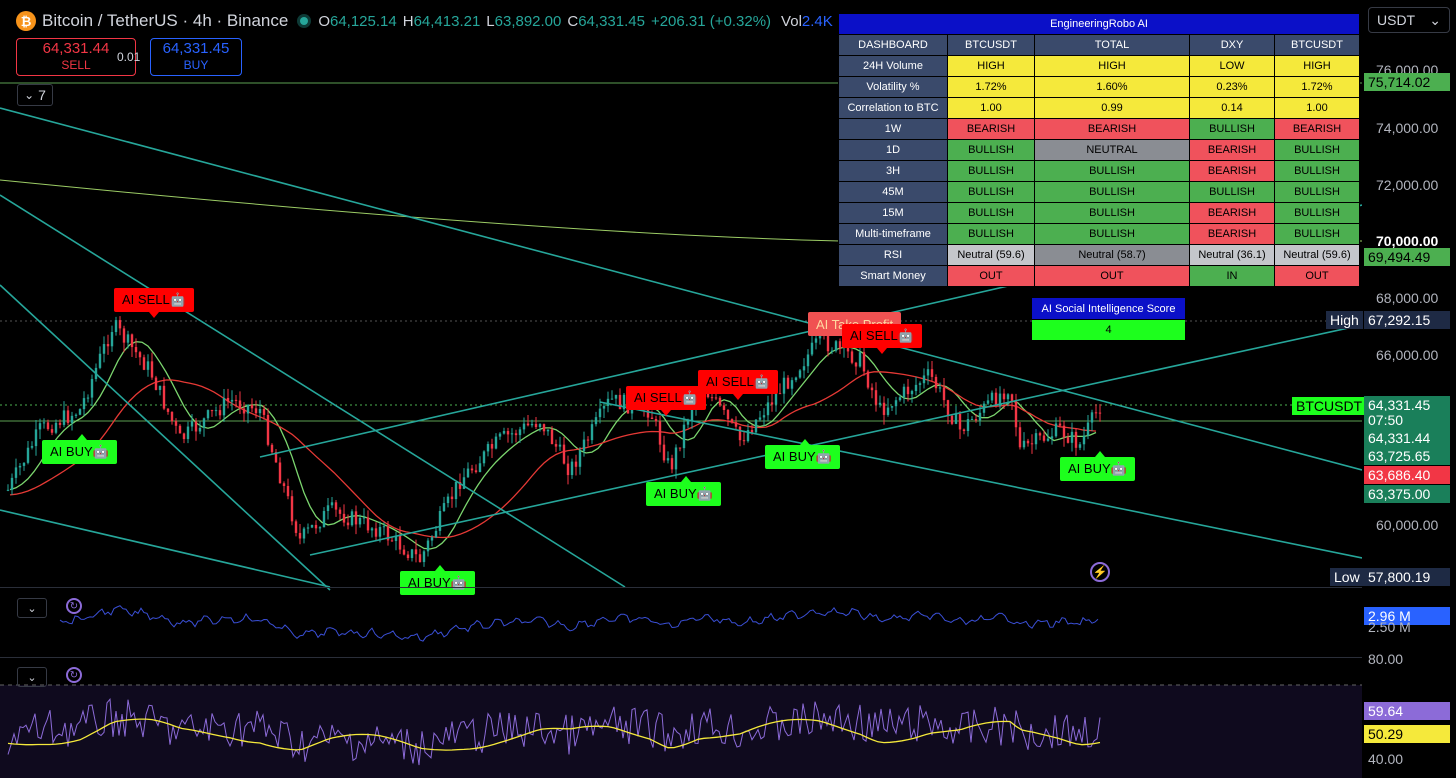 This screenshot has height=778, width=1456. Describe the element at coordinates (893, 276) in the screenshot. I see `dashboard-row-label: Smart Money` at that location.